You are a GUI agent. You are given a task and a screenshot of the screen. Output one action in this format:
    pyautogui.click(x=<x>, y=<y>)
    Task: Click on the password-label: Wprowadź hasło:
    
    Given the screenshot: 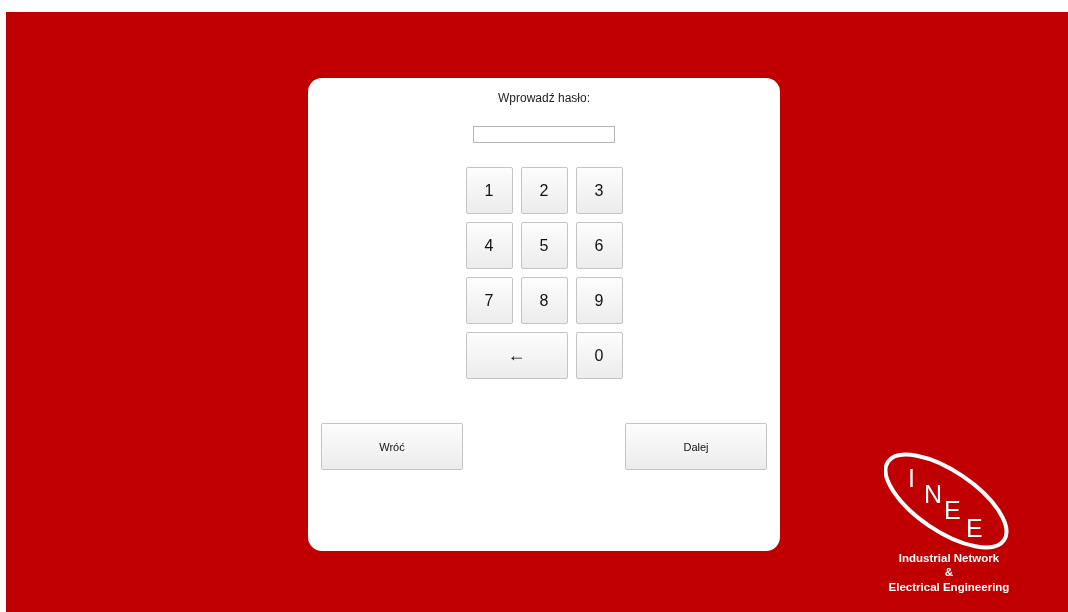 What is the action you would take?
    pyautogui.click(x=543, y=99)
    